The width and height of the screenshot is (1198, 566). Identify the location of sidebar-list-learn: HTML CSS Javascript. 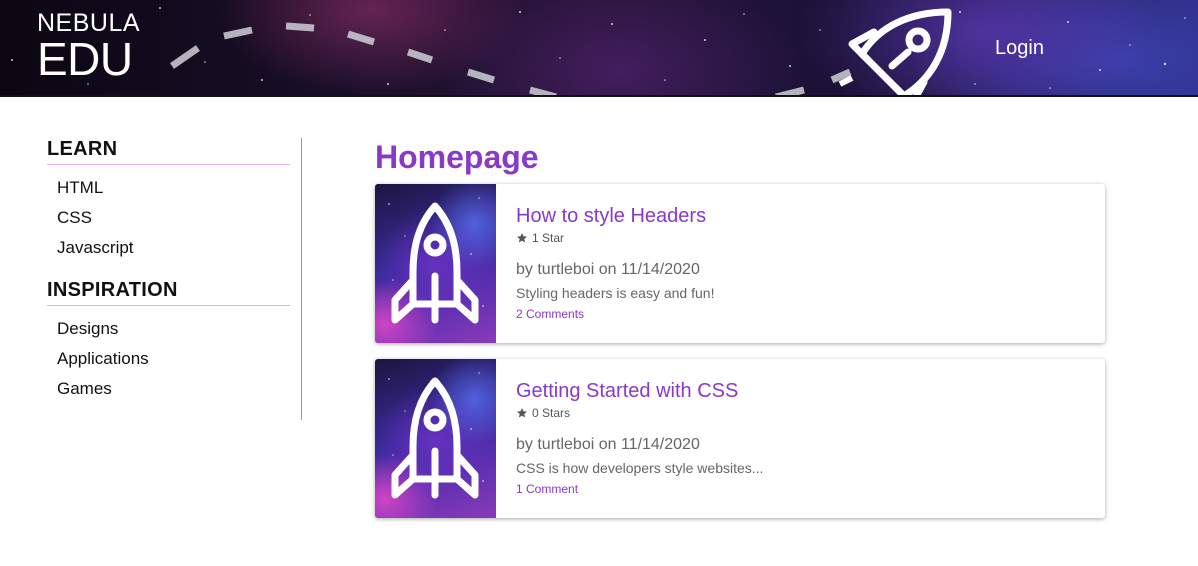
(168, 216).